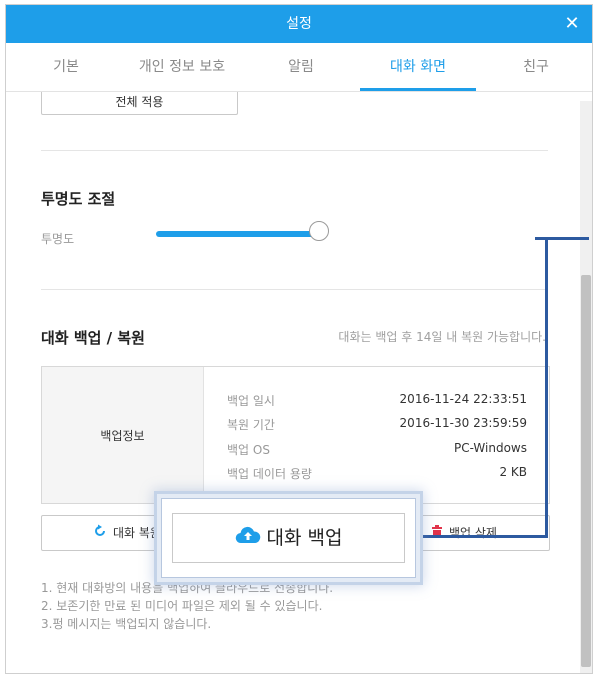  I want to click on footnote-2: 2. 보존기한 만료 된 미디어 파일은 제외 될 수 있습니다., so click(182, 606).